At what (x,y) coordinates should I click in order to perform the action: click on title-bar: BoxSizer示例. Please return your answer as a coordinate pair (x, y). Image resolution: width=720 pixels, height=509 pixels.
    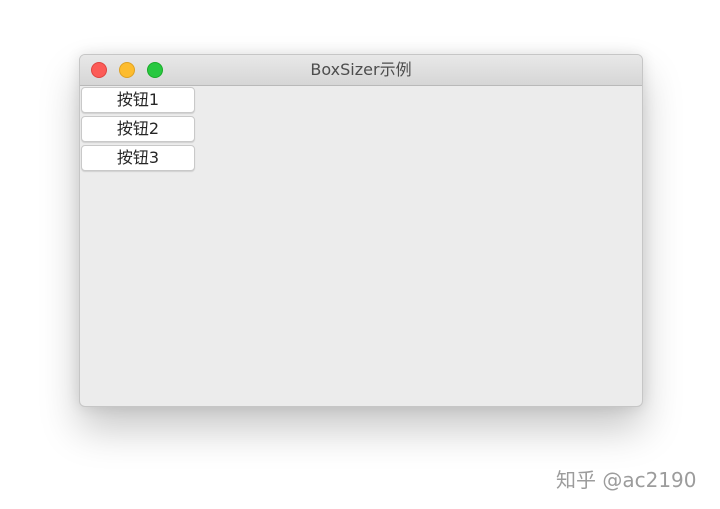
    Looking at the image, I should click on (361, 70).